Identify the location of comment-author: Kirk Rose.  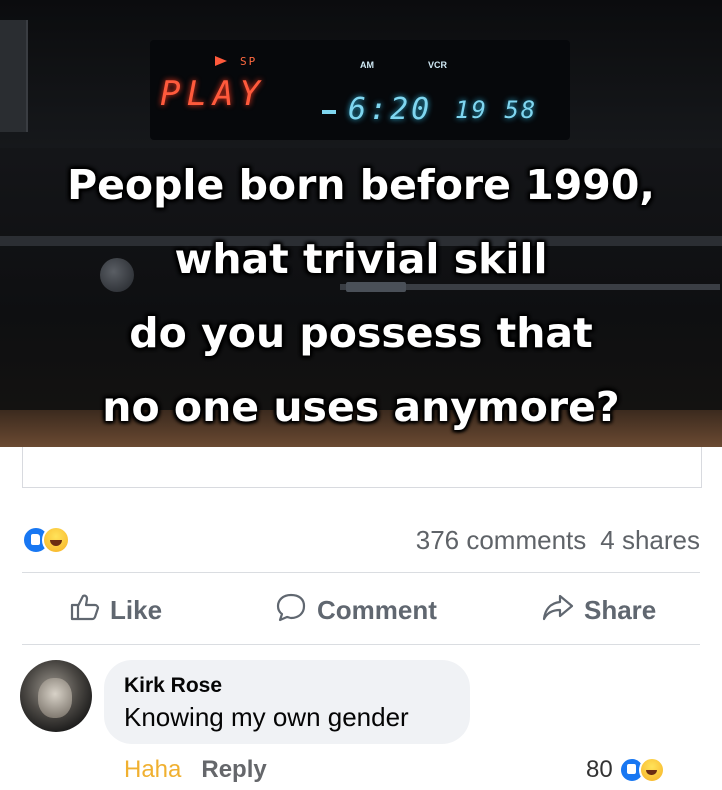
(173, 686).